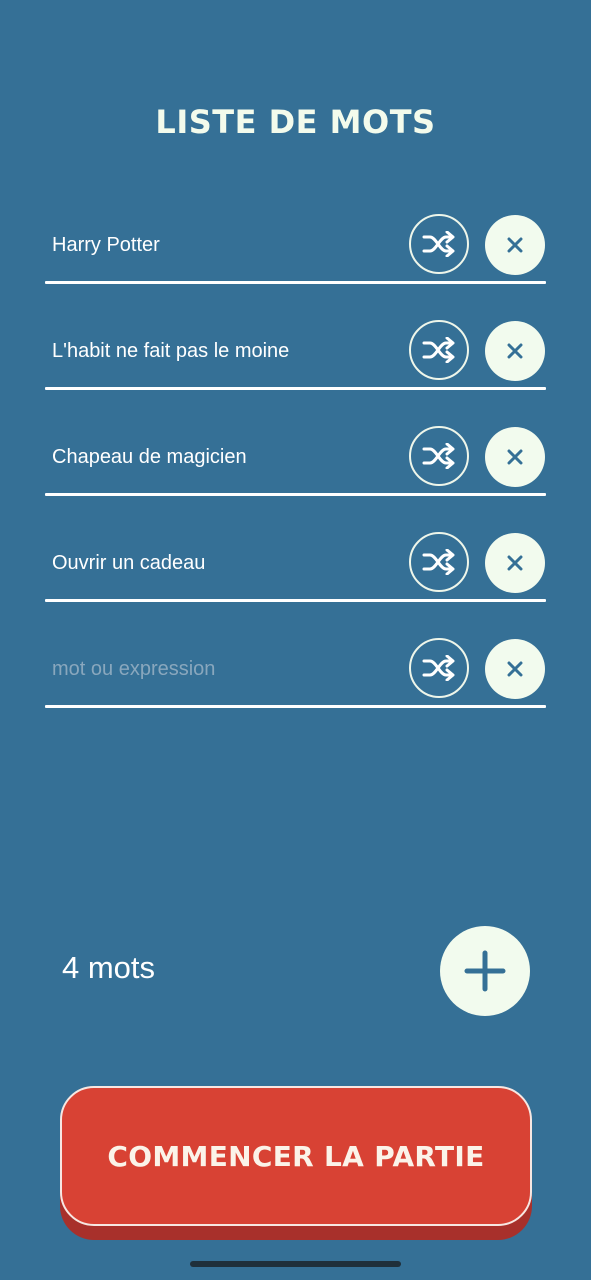 The image size is (591, 1280). I want to click on add-word-button, so click(485, 971).